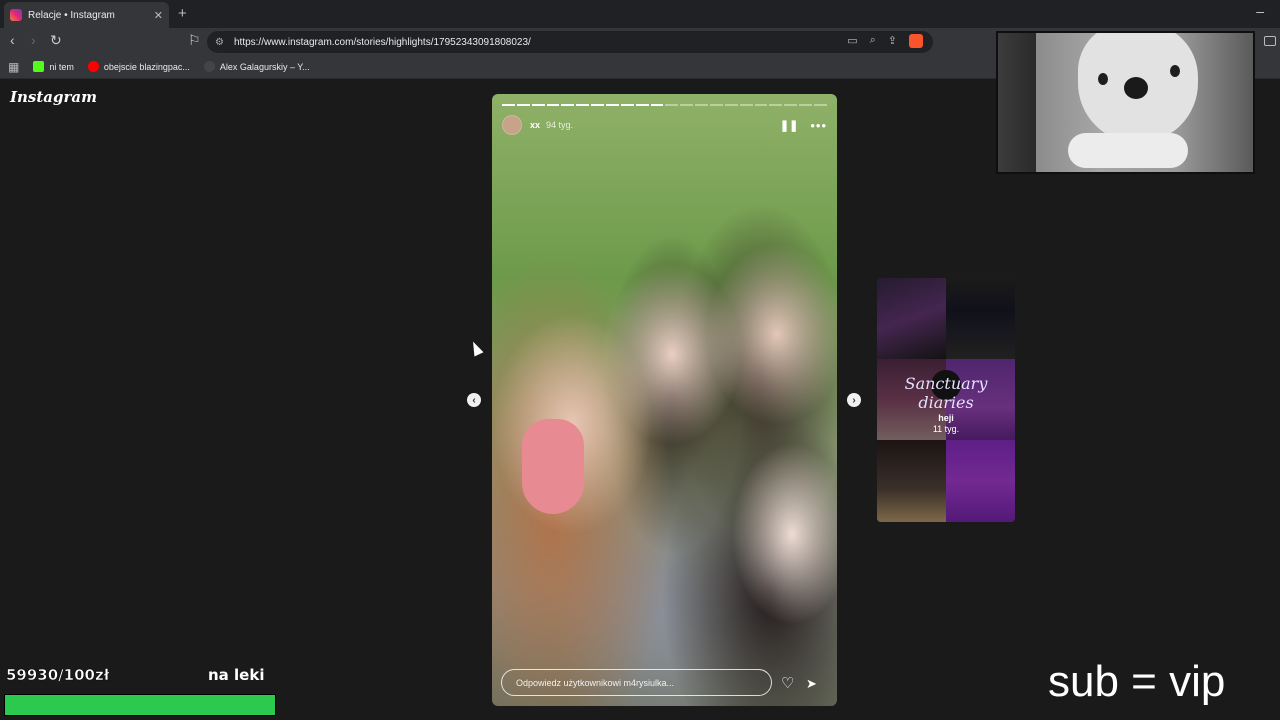 The width and height of the screenshot is (1280, 720). Describe the element at coordinates (236, 675) in the screenshot. I see `goal-label: na leki` at that location.